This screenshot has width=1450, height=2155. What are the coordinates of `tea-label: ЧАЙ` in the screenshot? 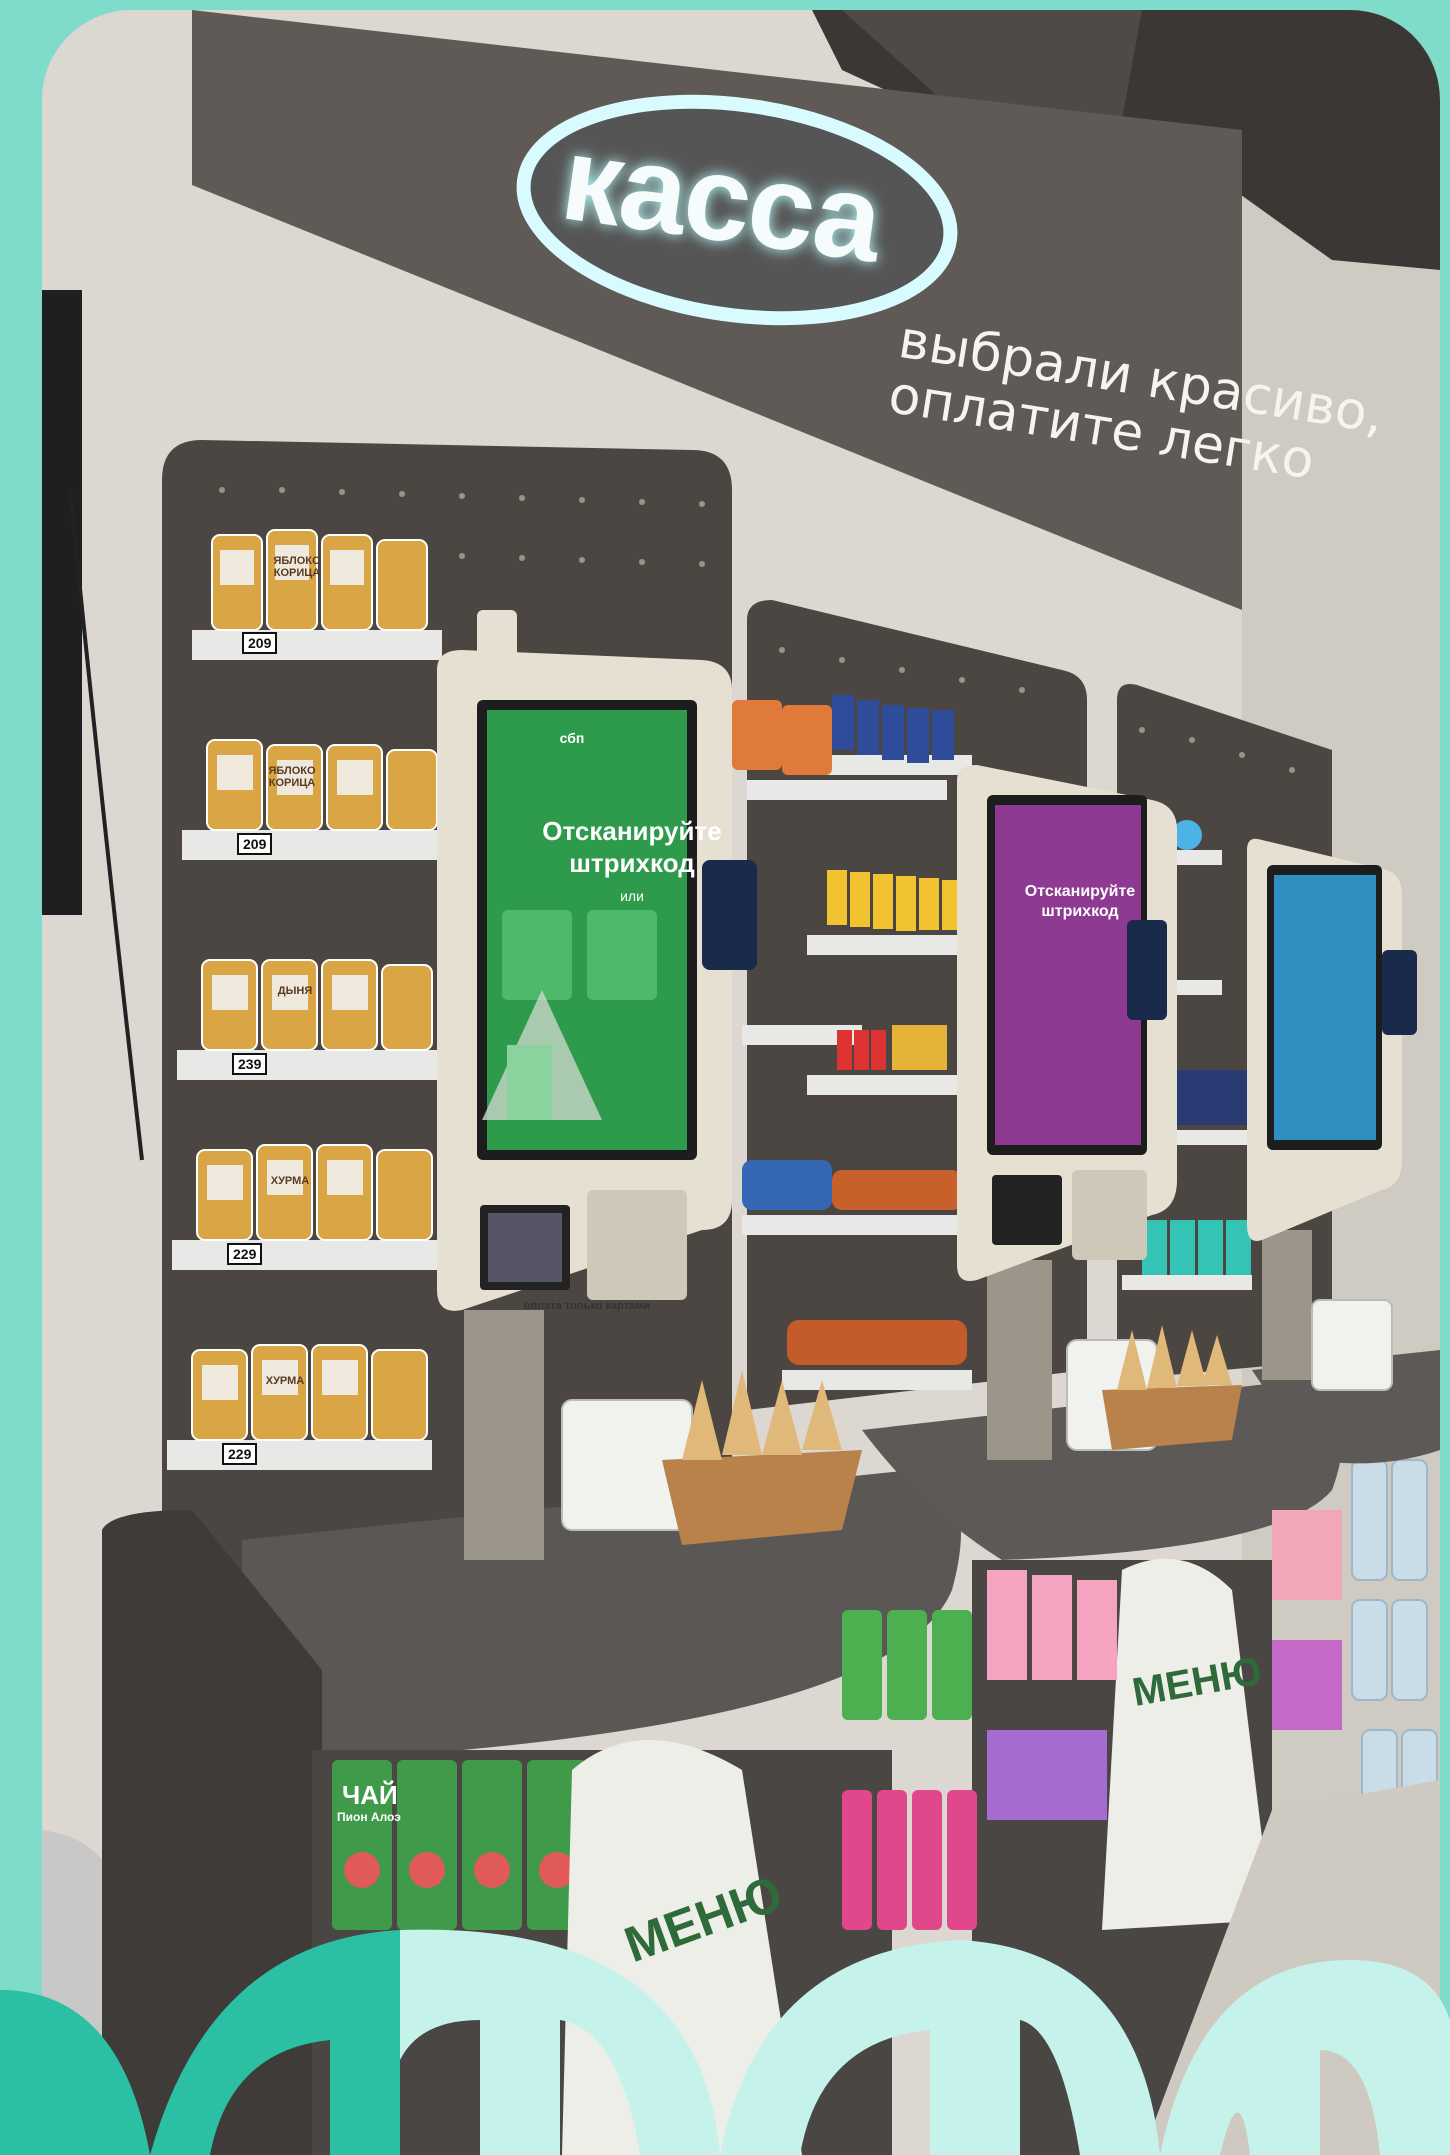 It's located at (370, 1795).